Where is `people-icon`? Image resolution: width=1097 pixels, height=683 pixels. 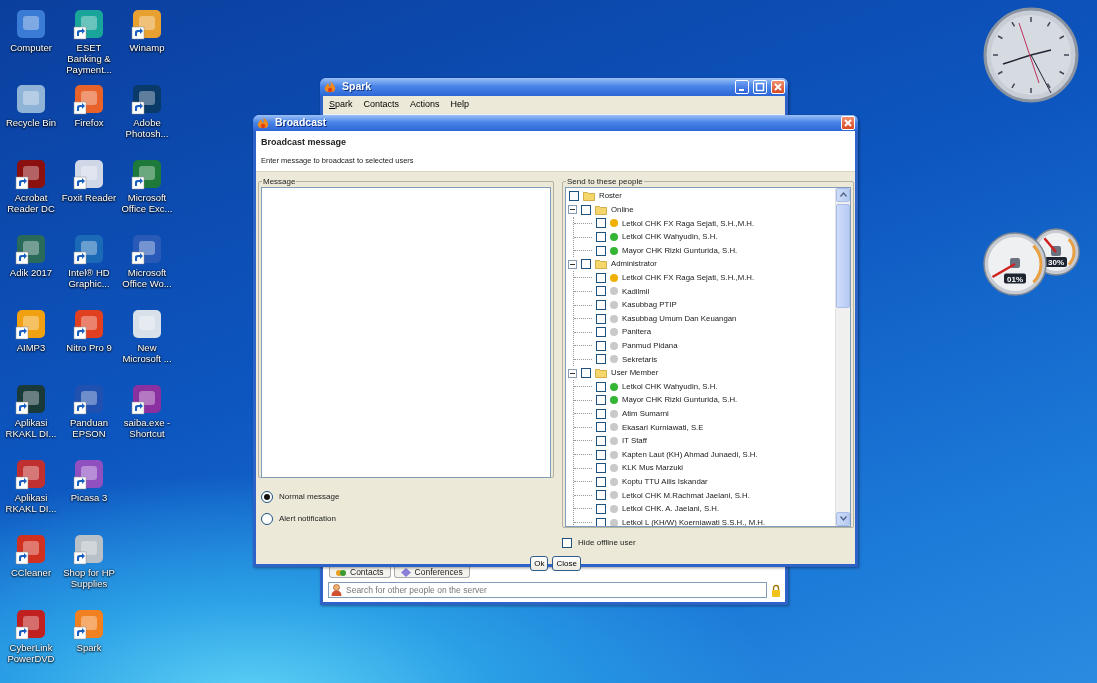 people-icon is located at coordinates (341, 572).